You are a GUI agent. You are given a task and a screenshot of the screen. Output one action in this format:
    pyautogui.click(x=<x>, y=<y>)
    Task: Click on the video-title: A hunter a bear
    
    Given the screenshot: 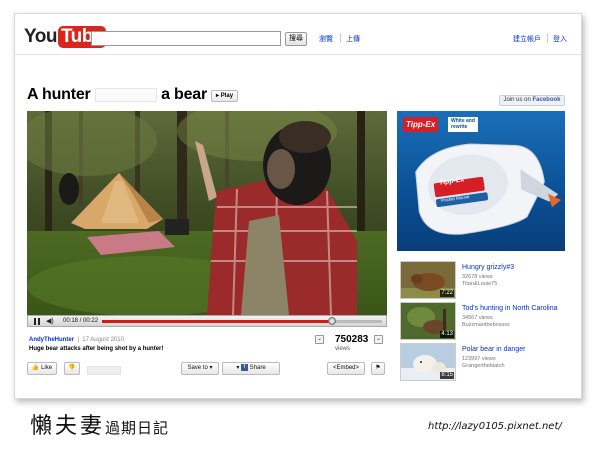 What is the action you would take?
    pyautogui.click(x=117, y=95)
    